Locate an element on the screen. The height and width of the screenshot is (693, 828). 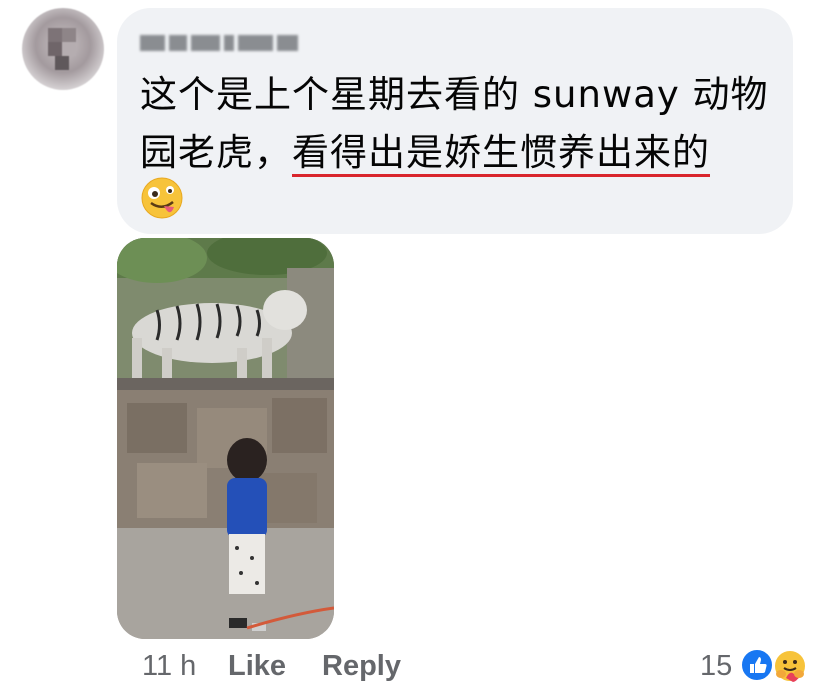
reaction-count: 15 is located at coordinates (716, 666).